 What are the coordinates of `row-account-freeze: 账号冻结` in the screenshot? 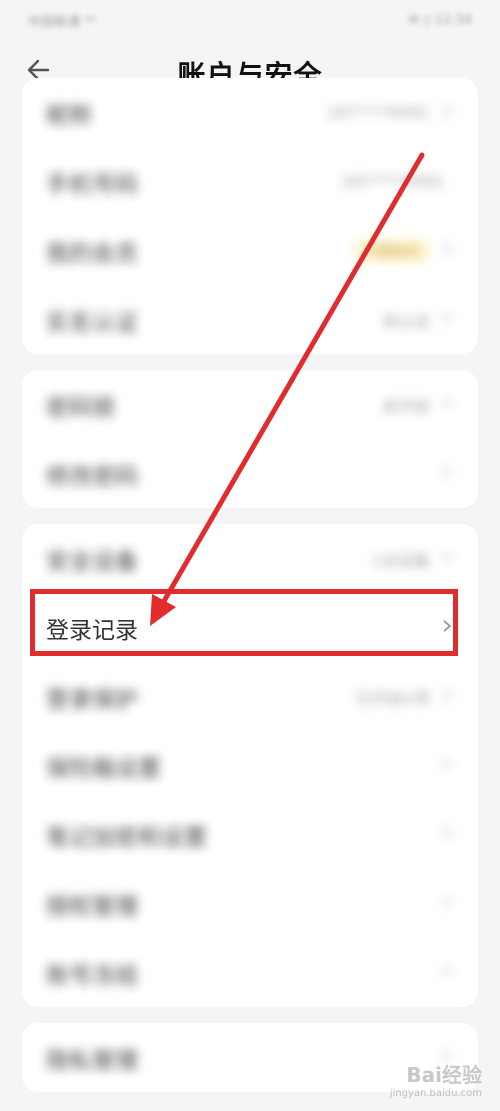 It's located at (250, 972).